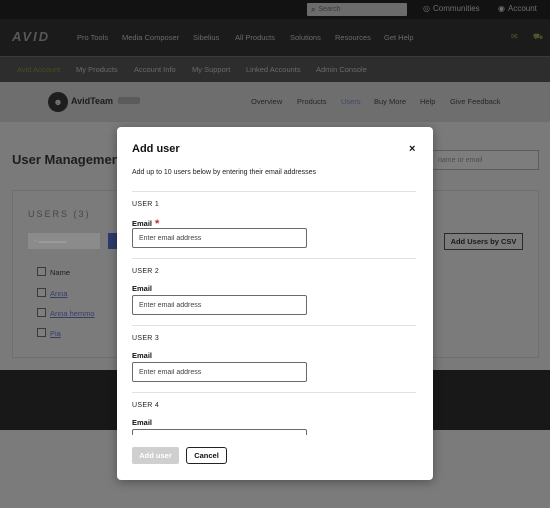 This screenshot has height=508, width=550. Describe the element at coordinates (59, 293) in the screenshot. I see `user-link: Anna` at that location.